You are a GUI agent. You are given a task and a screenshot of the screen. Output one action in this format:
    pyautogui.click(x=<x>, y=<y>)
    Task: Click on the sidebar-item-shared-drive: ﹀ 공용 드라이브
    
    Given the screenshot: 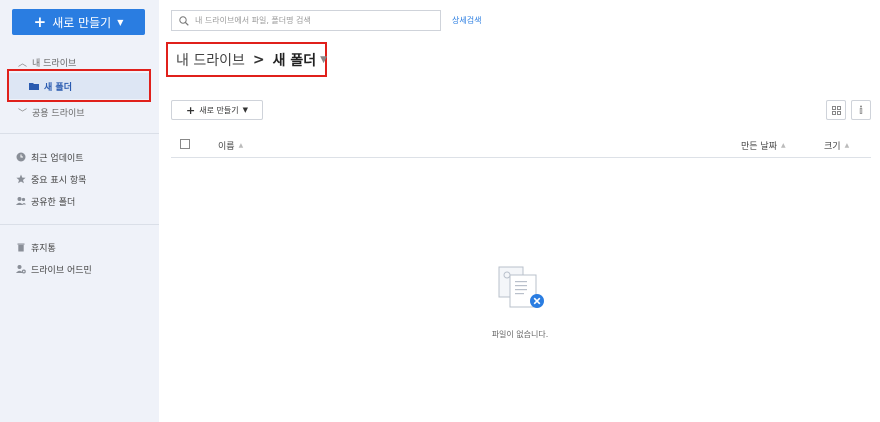 What is the action you would take?
    pyautogui.click(x=79, y=112)
    